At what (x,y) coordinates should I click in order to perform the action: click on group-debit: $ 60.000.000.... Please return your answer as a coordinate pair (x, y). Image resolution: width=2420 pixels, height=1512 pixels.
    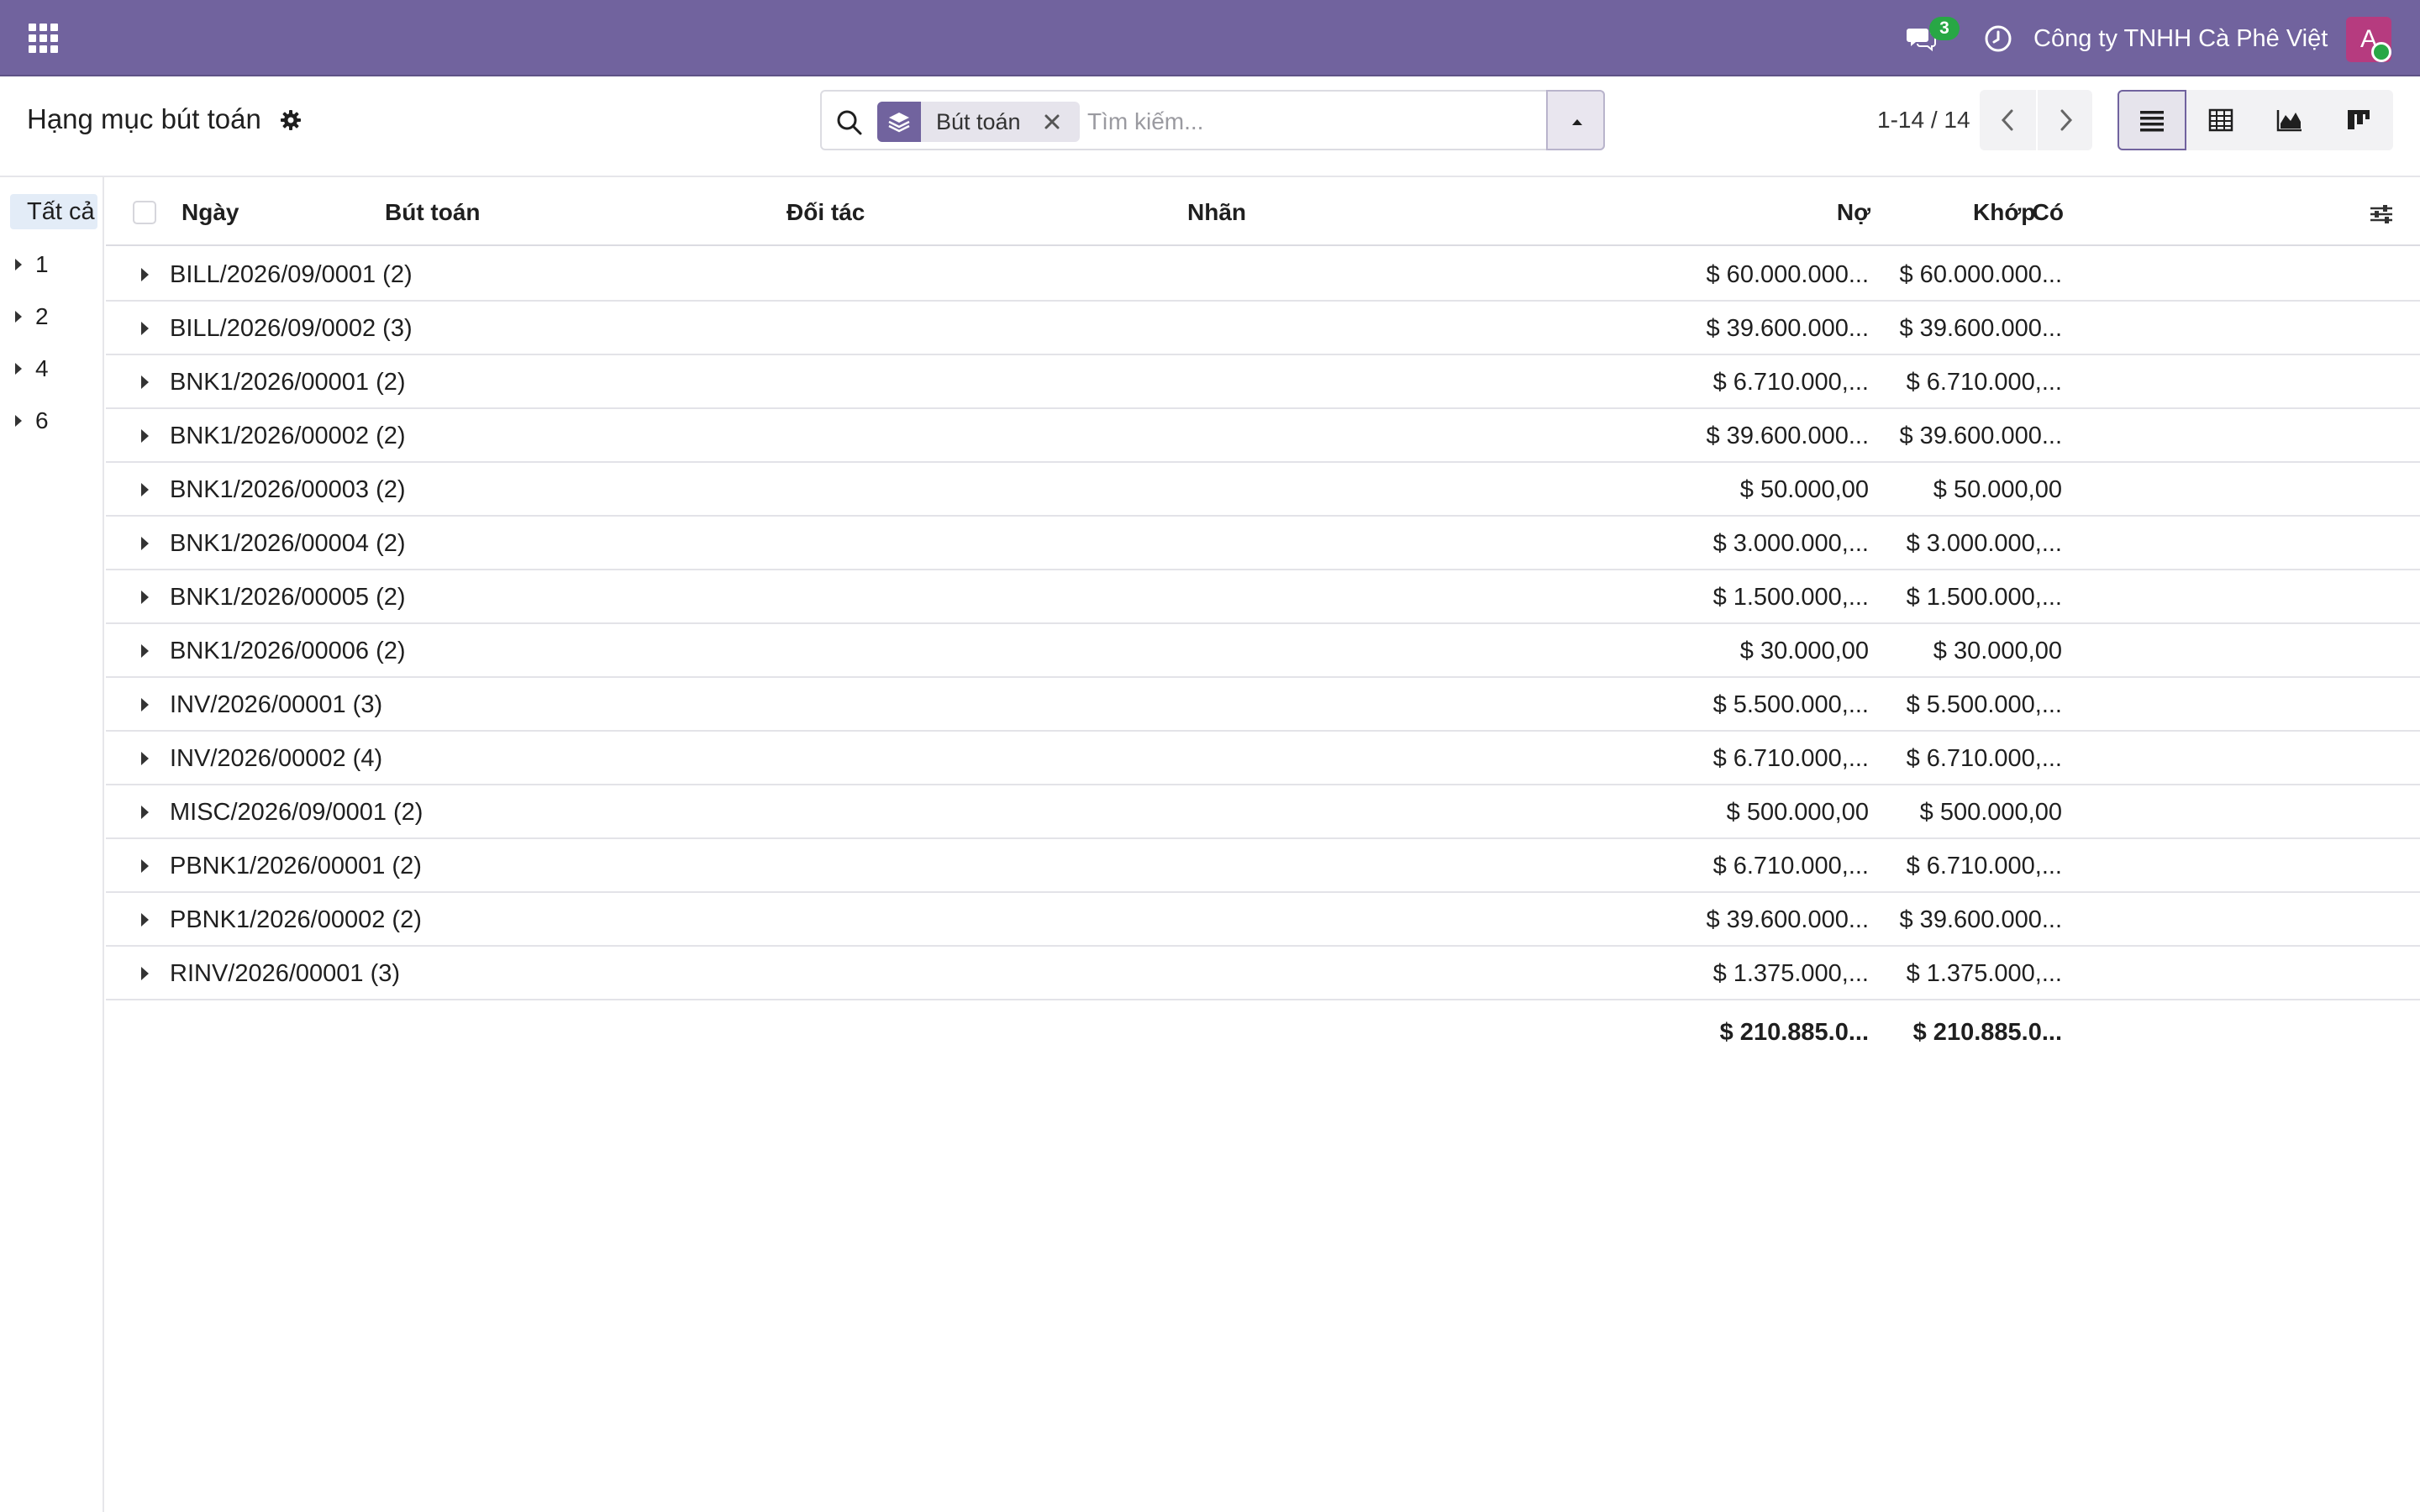
    Looking at the image, I should click on (1788, 274).